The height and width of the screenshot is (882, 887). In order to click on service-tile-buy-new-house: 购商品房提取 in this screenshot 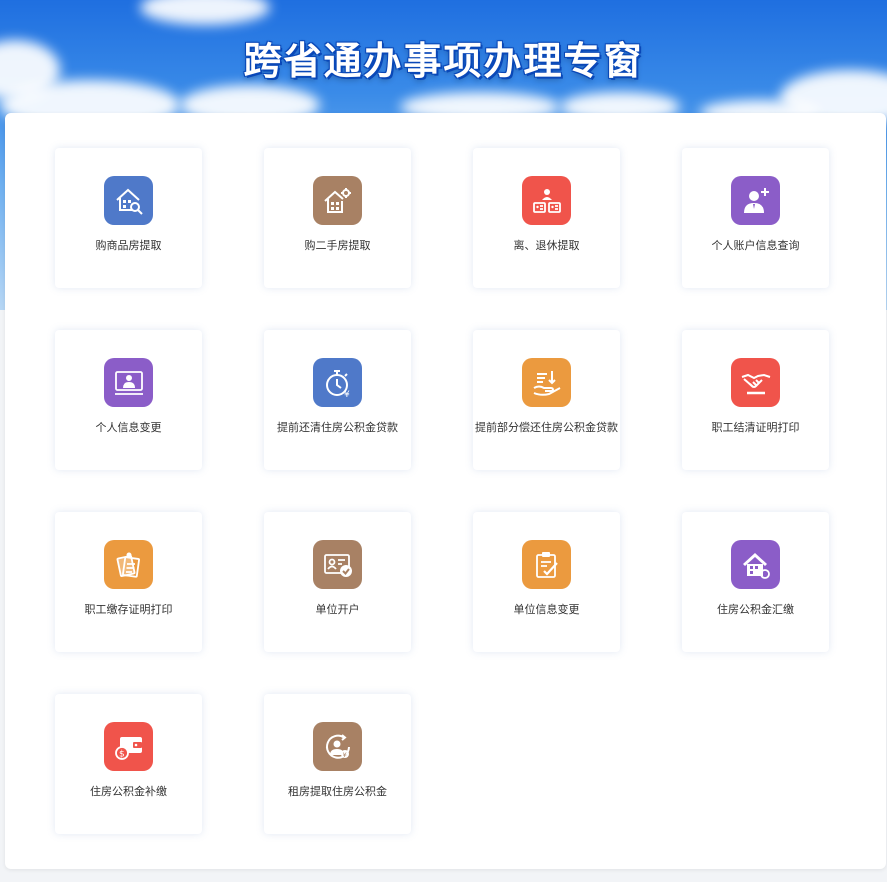, I will do `click(128, 218)`.